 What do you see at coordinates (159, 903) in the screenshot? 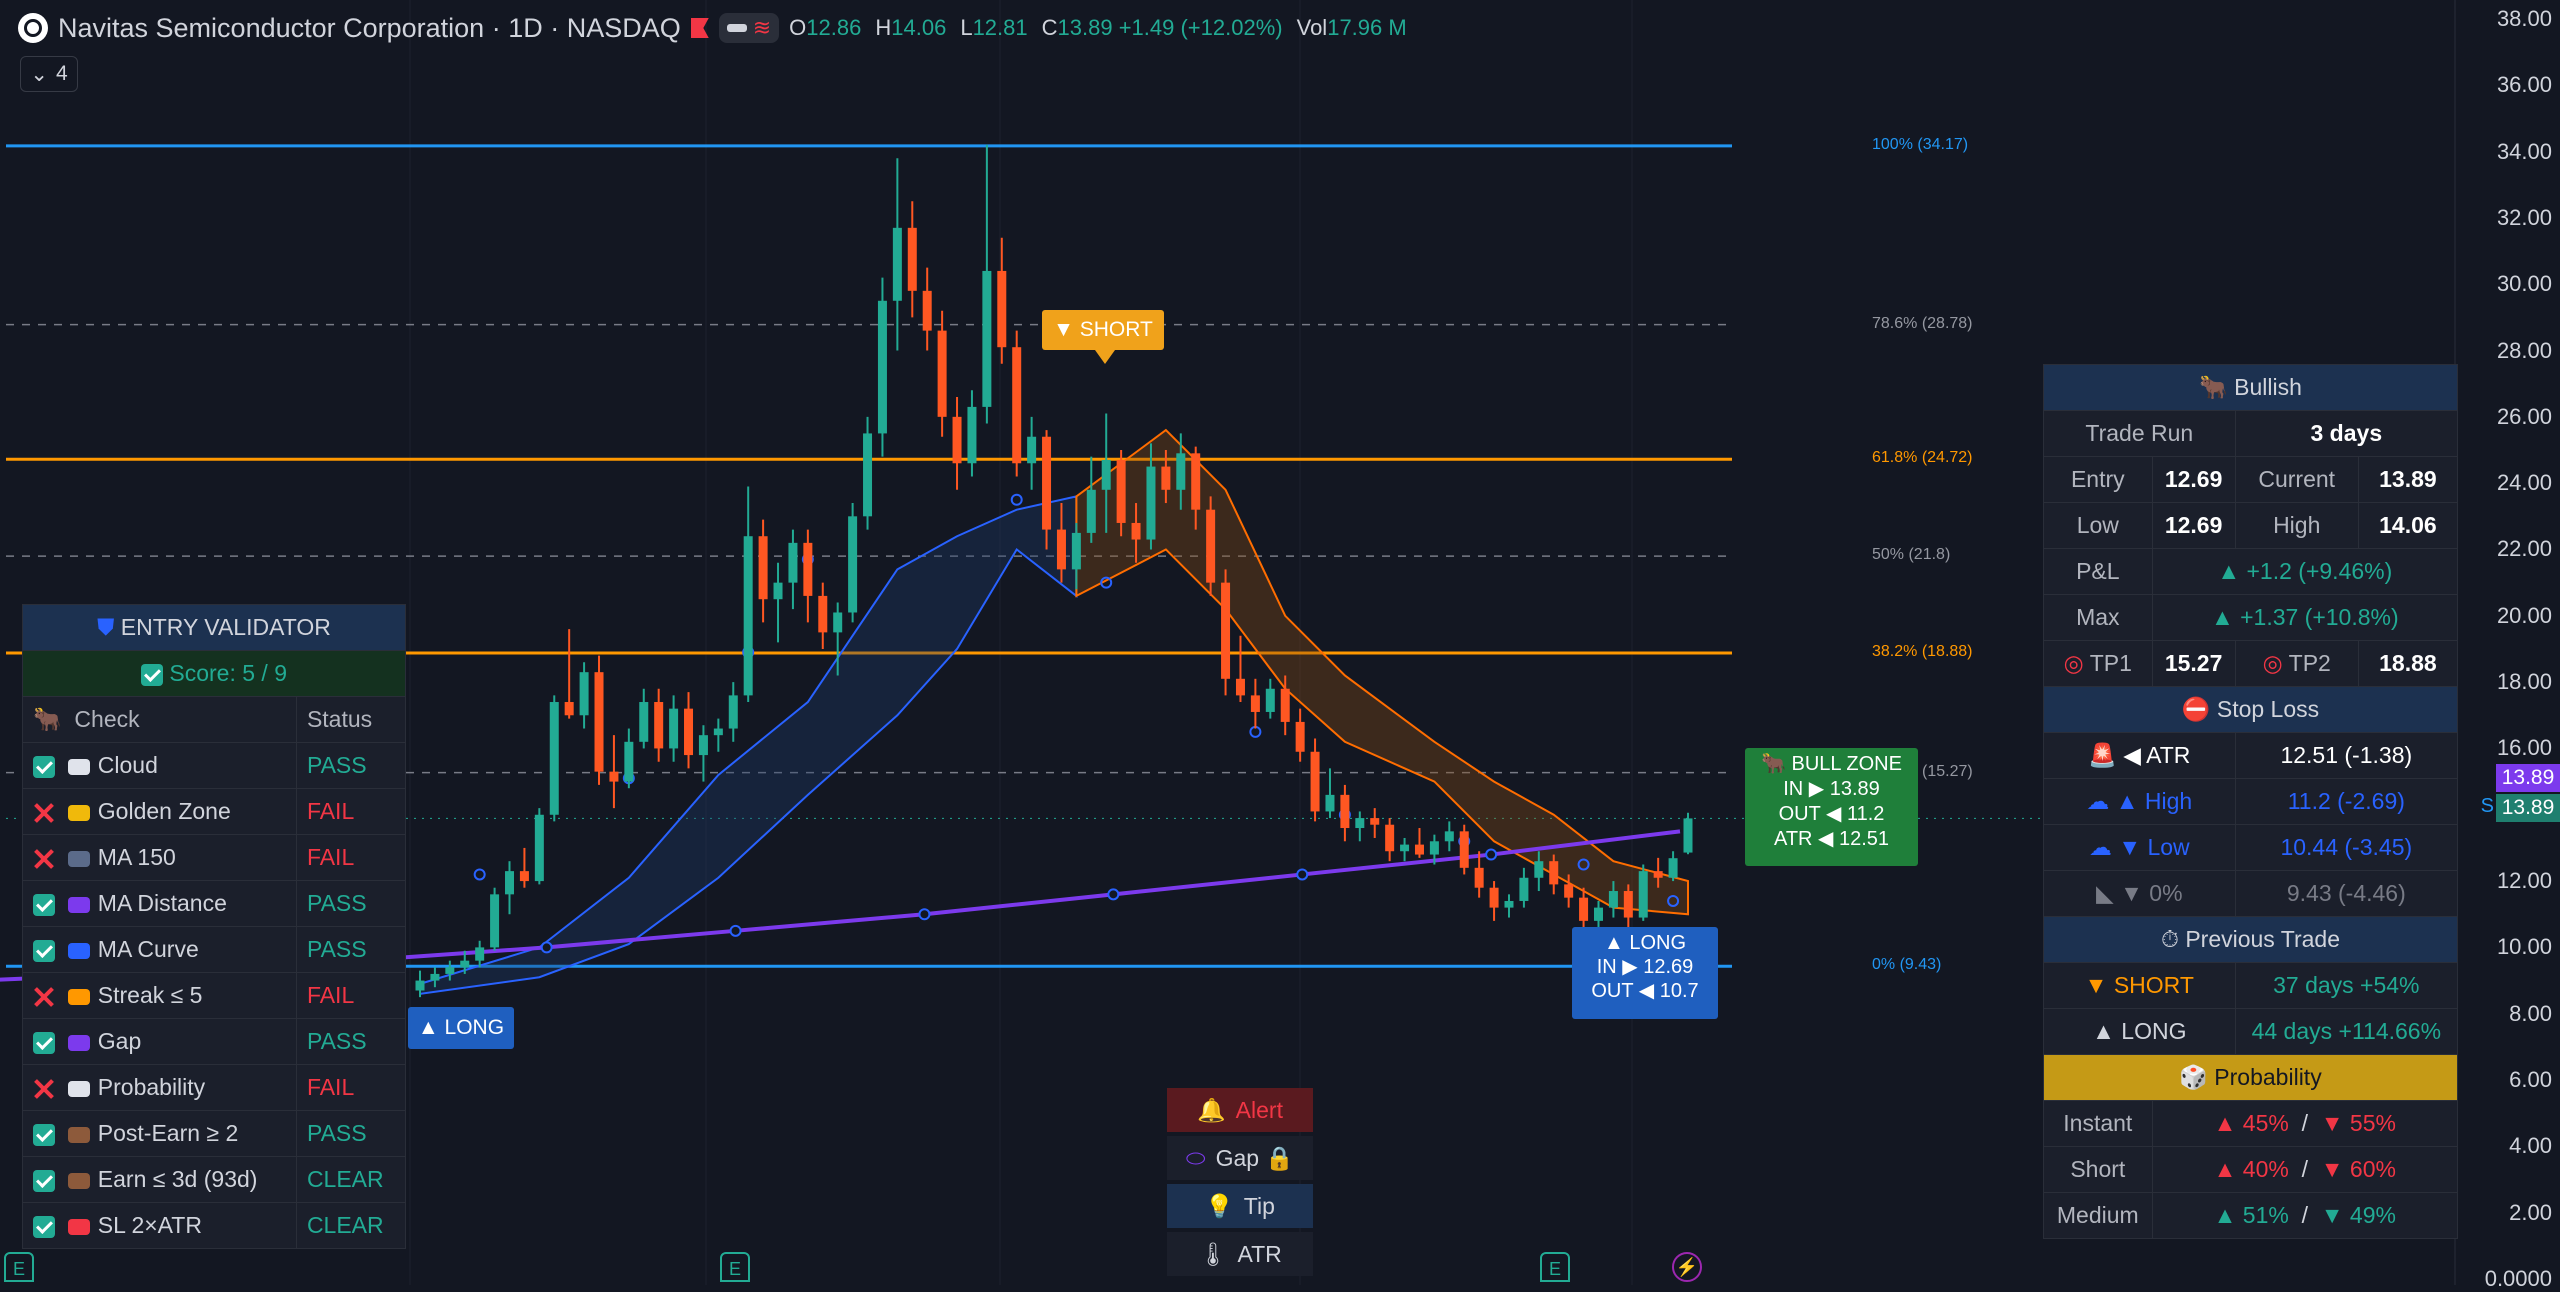
I see `check-name: MA Distance` at bounding box center [159, 903].